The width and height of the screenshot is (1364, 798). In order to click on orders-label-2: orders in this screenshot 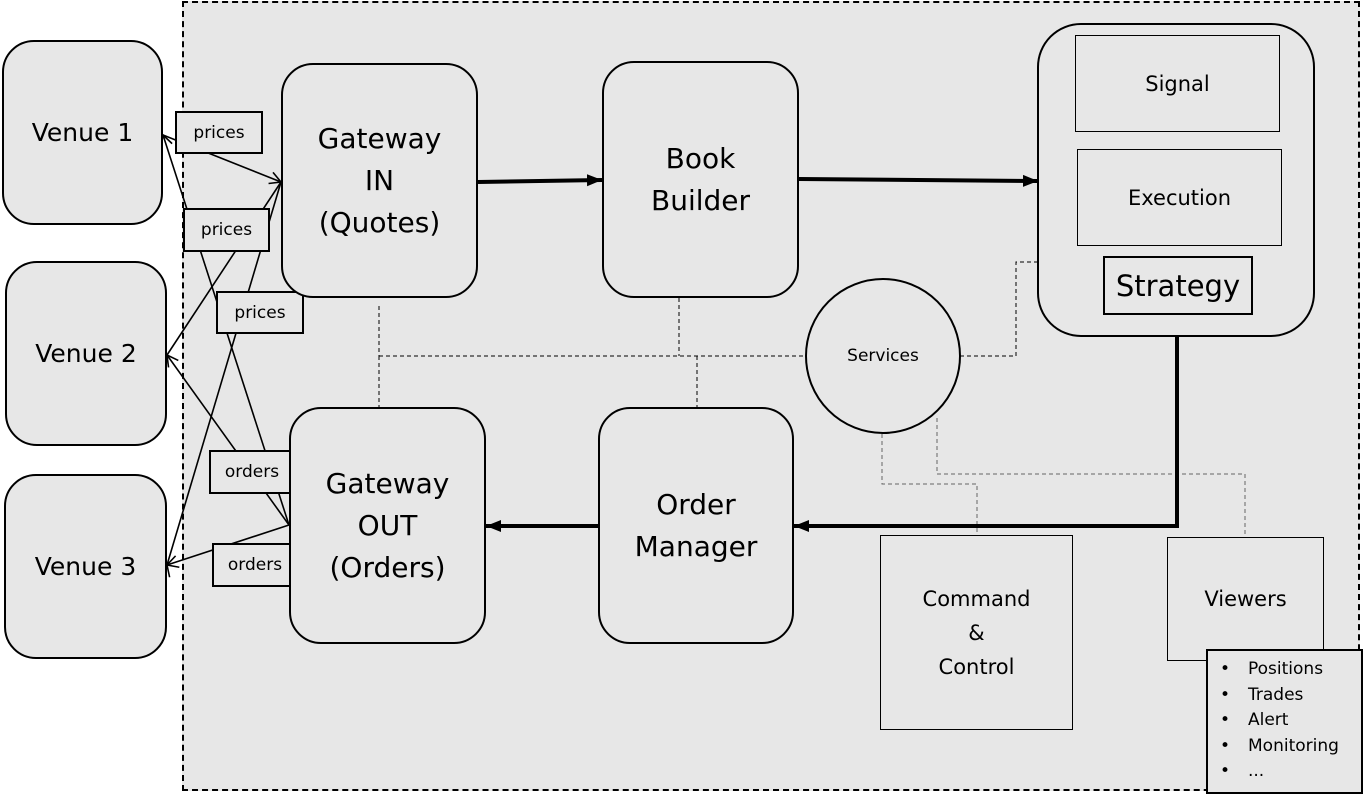, I will do `click(255, 565)`.